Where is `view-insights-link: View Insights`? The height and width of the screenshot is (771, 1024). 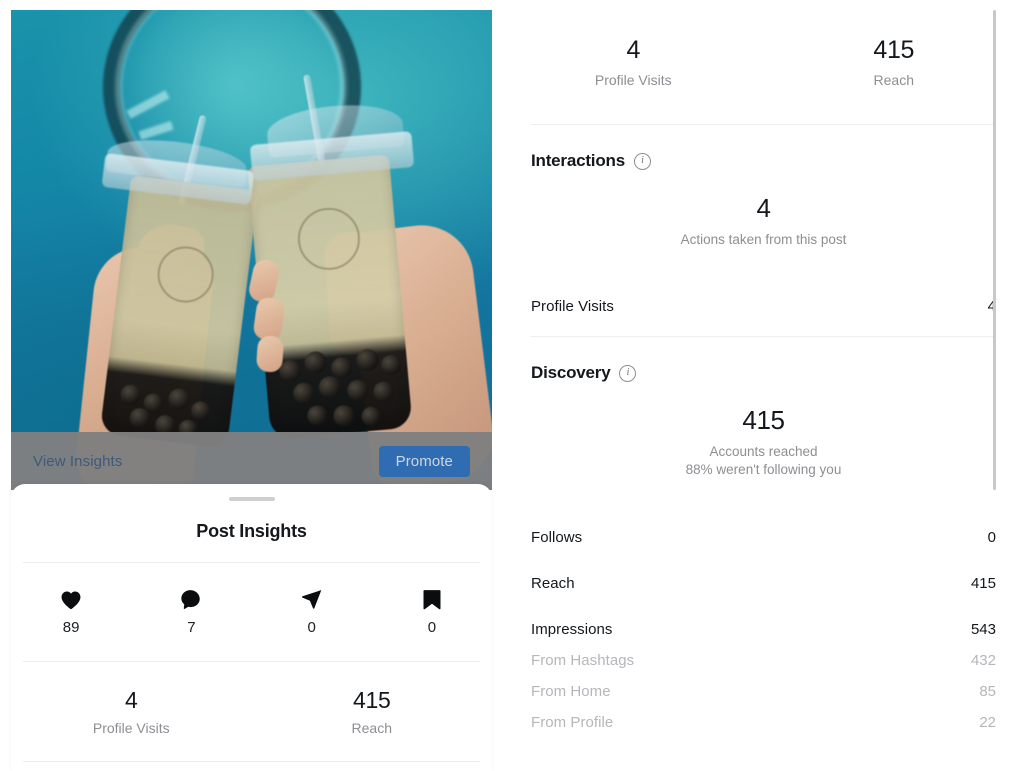
view-insights-link: View Insights is located at coordinates (77, 461).